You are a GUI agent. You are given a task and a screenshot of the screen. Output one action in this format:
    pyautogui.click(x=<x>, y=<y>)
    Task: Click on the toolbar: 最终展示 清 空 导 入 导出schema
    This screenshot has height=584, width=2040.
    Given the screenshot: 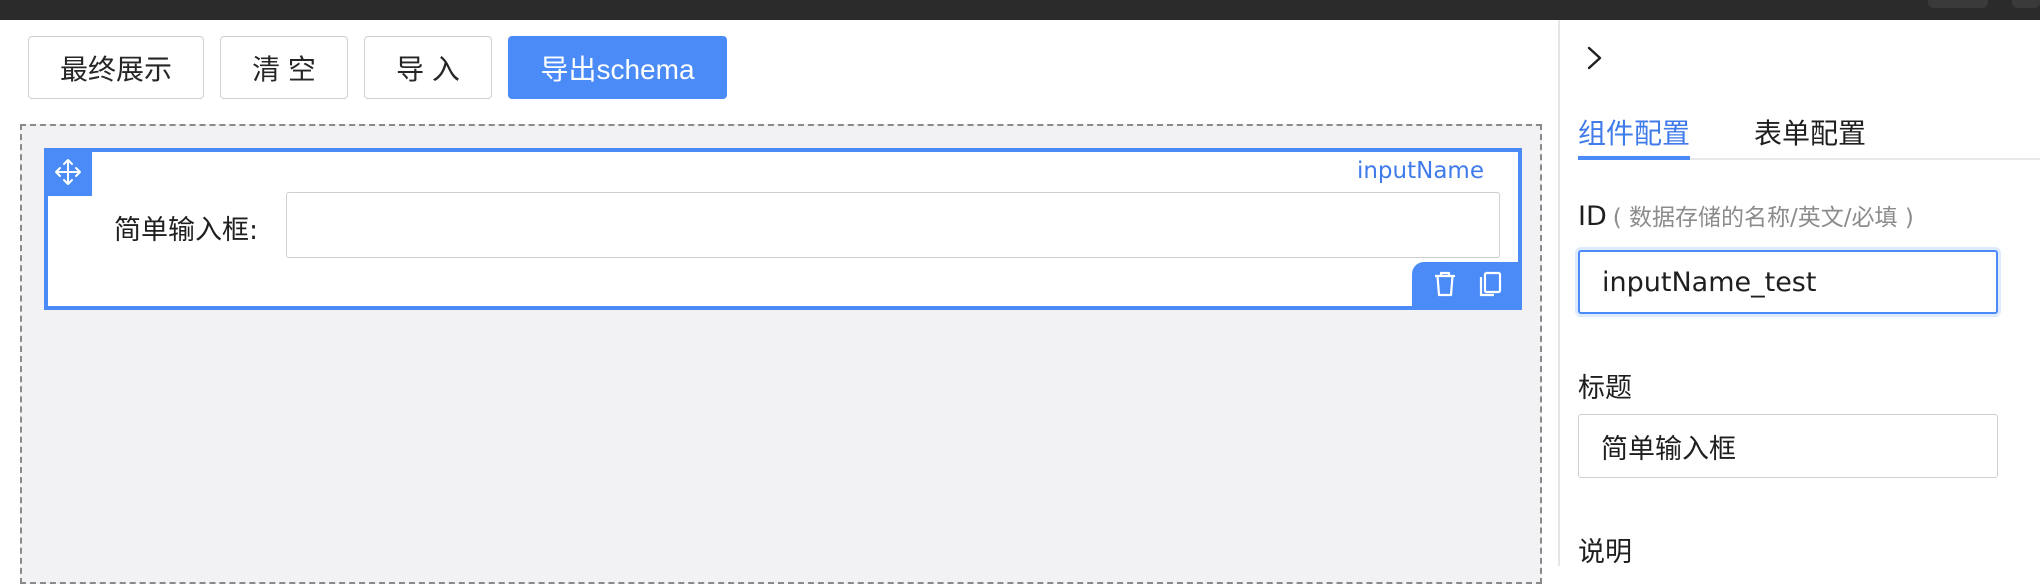 What is the action you would take?
    pyautogui.click(x=377, y=68)
    